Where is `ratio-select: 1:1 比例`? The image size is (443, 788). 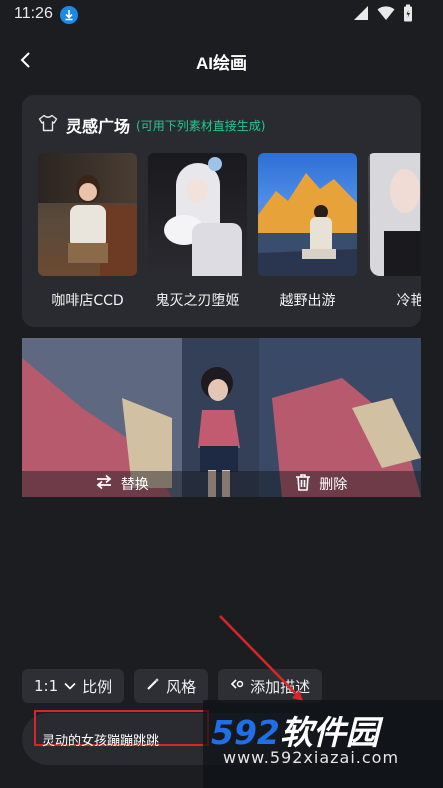
ratio-select: 1:1 比例 is located at coordinates (73, 686).